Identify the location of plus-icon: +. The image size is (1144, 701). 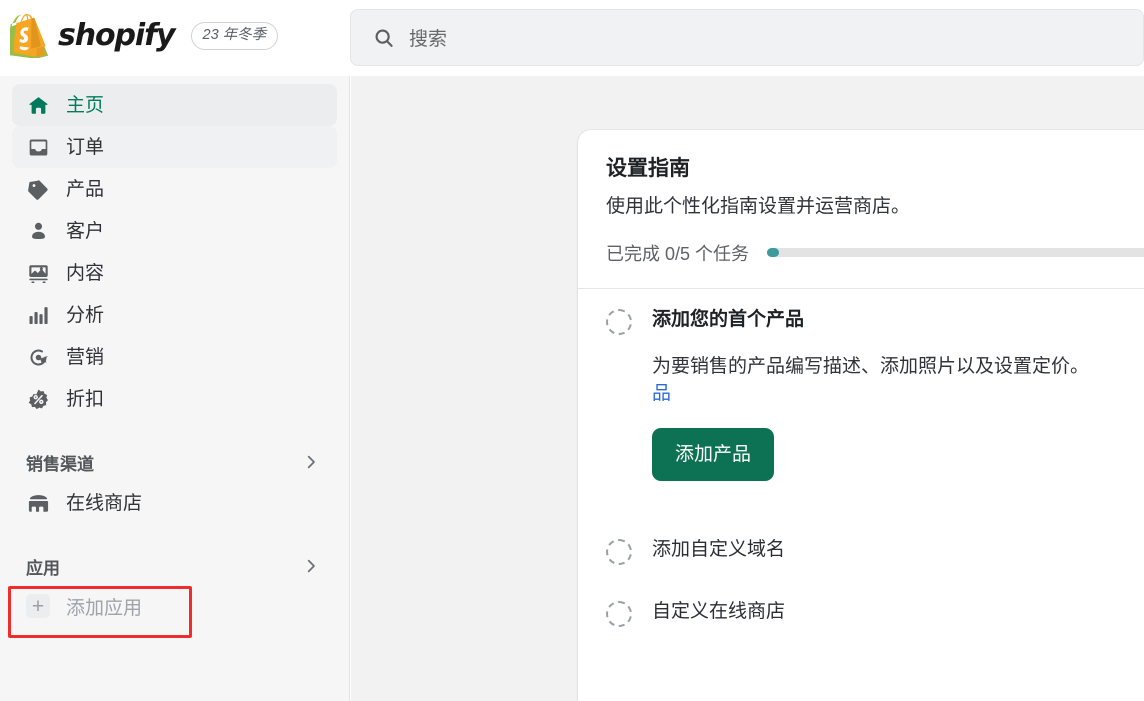
(38, 606).